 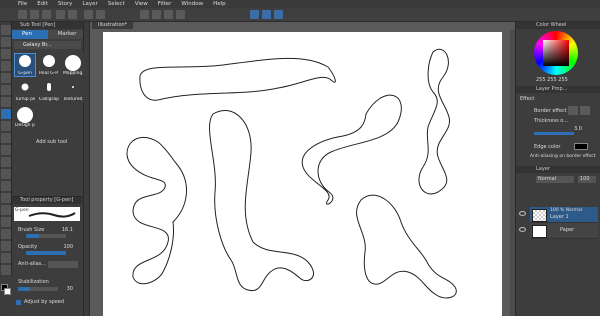 What do you see at coordinates (6, 222) in the screenshot?
I see `figure-tool-icon` at bounding box center [6, 222].